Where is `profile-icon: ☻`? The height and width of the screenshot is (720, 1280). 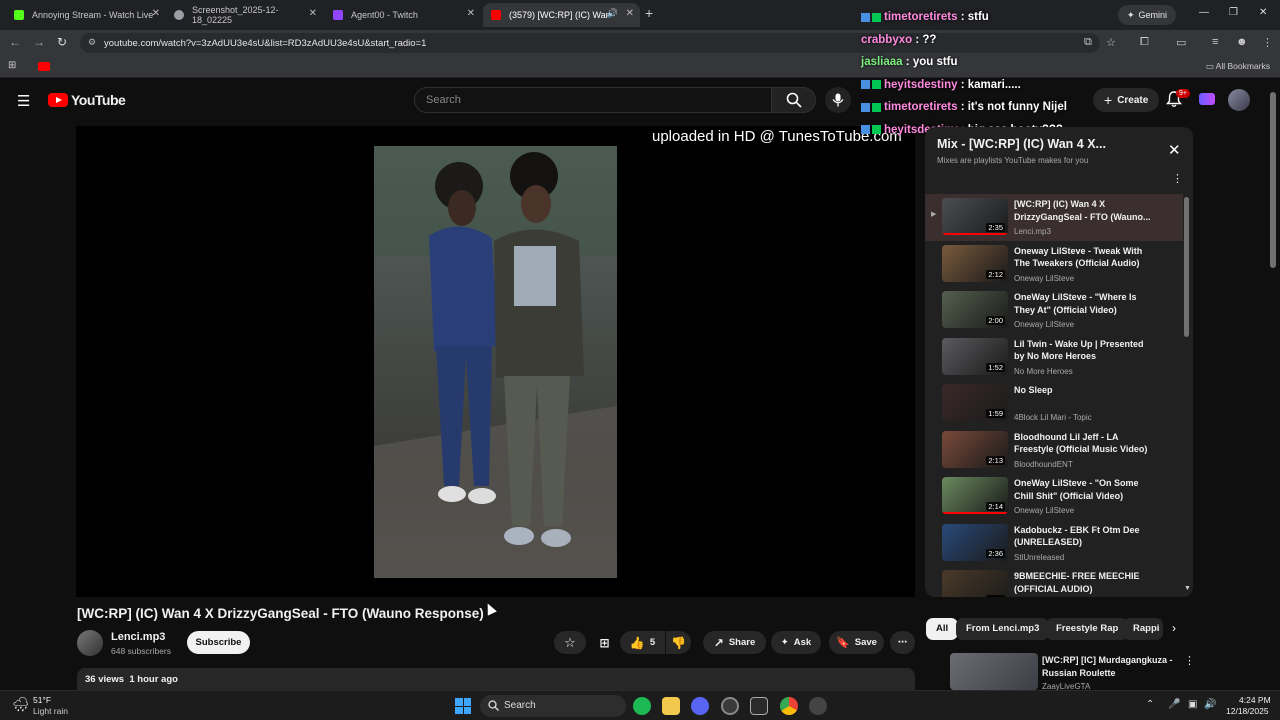
profile-icon: ☻ is located at coordinates (1242, 42).